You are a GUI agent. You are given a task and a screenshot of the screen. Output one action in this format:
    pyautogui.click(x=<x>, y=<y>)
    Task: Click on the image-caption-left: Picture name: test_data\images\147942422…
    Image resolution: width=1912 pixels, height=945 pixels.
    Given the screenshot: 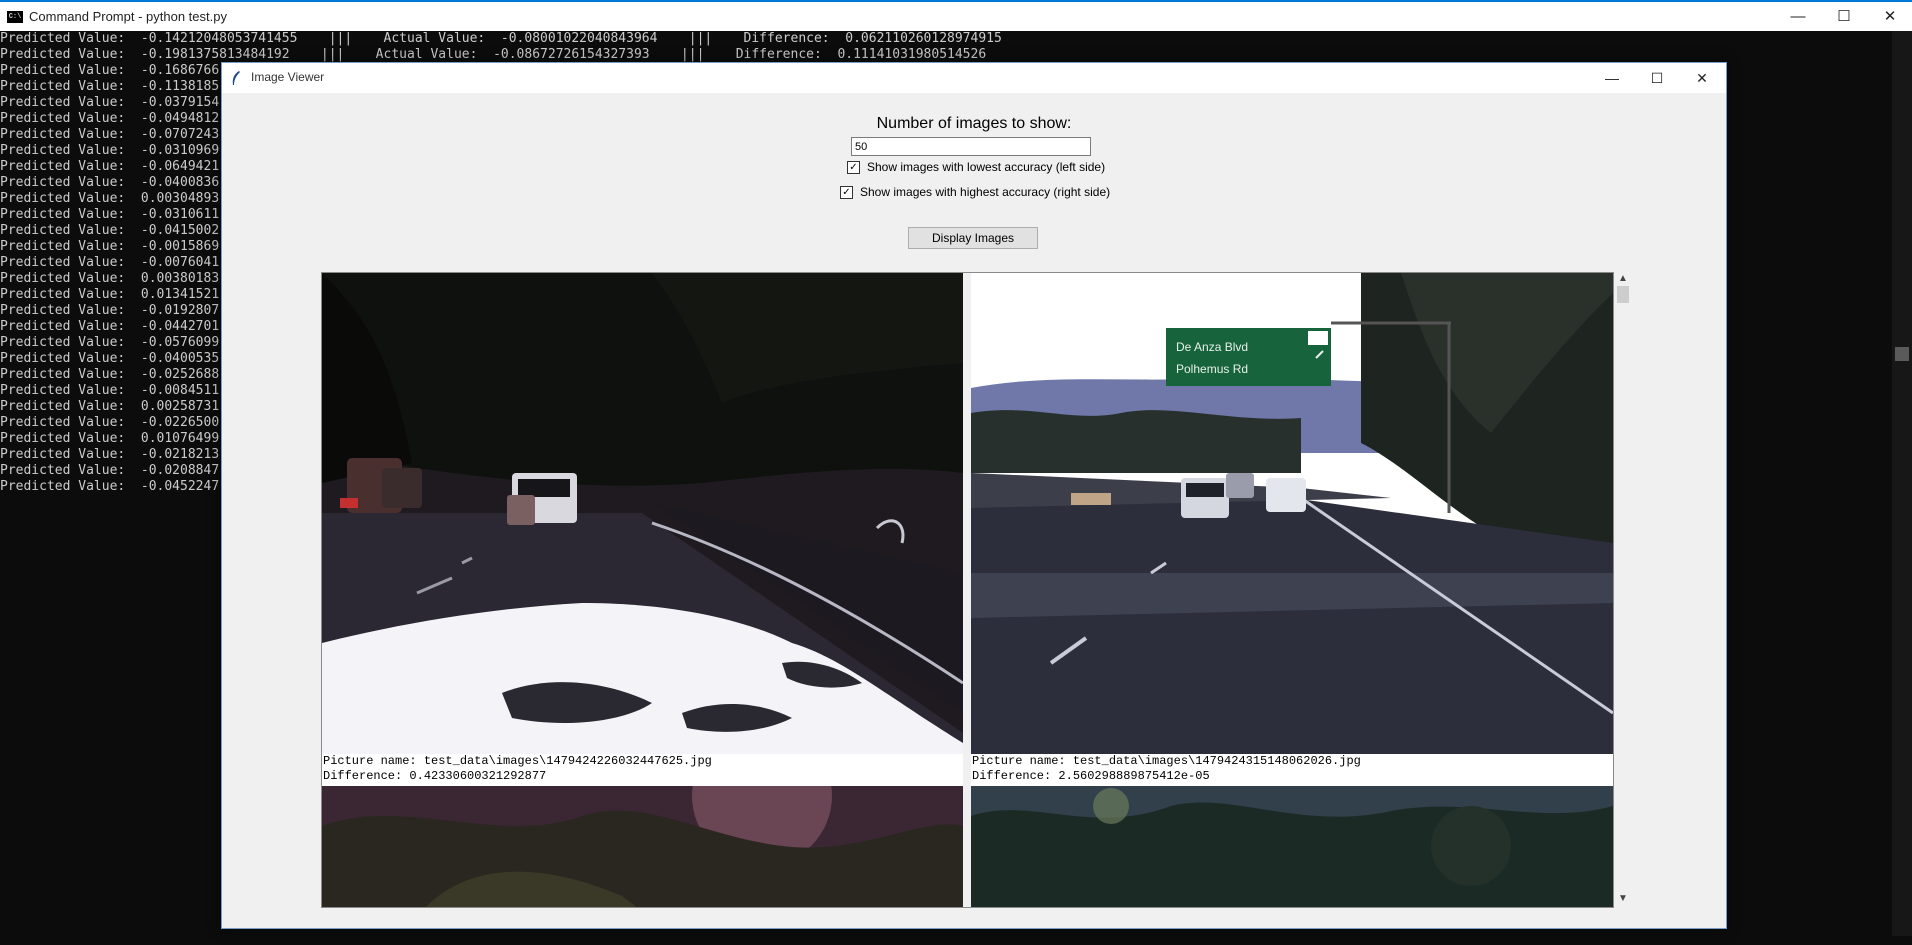 What is the action you would take?
    pyautogui.click(x=642, y=770)
    